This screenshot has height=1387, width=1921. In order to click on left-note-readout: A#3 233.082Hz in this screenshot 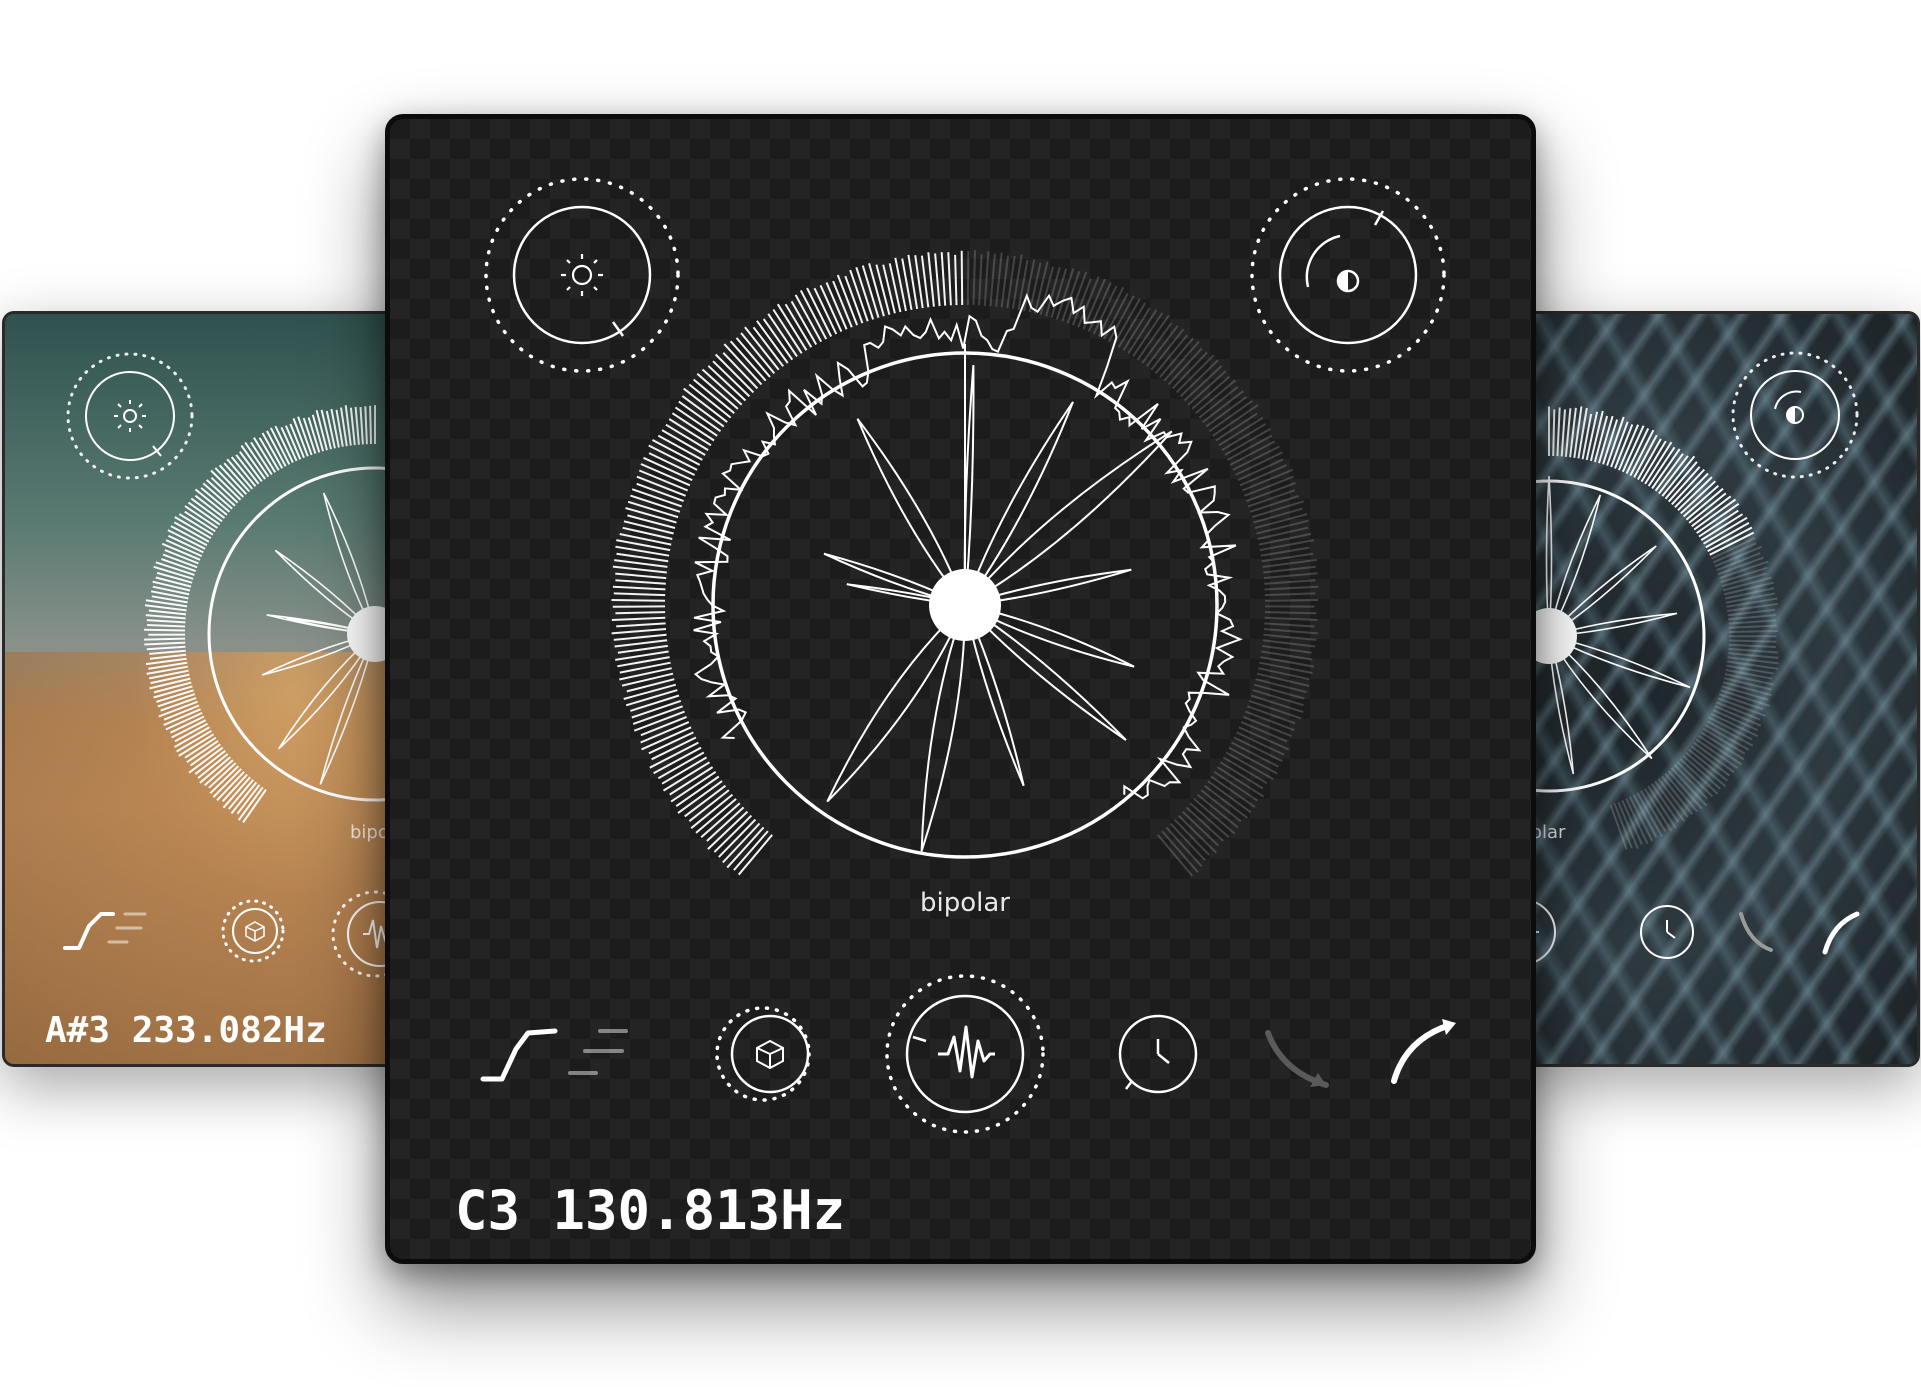, I will do `click(186, 1030)`.